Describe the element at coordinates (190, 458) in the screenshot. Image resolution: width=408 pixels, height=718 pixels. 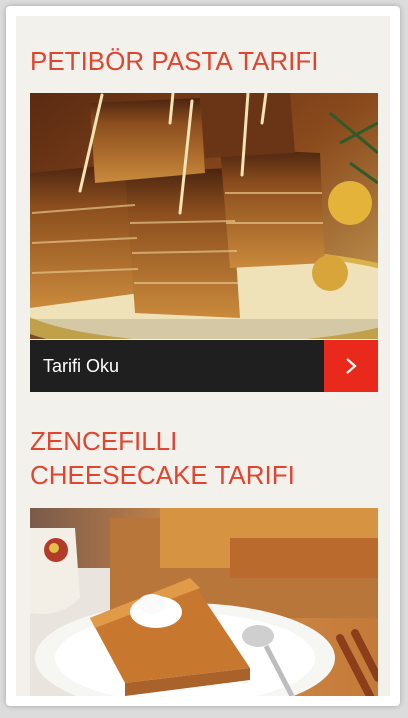
I see `recipe-title: ZENCEFILLI CHEESECAKE TARIFI` at that location.